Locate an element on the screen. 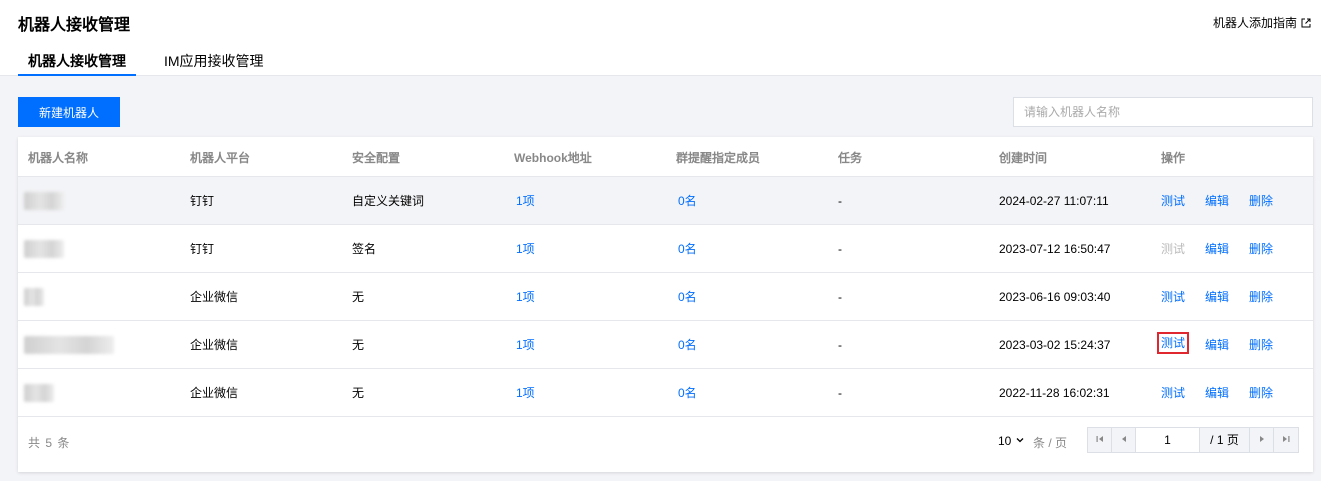  test-button-highlighted-label: 测试 is located at coordinates (1173, 343).